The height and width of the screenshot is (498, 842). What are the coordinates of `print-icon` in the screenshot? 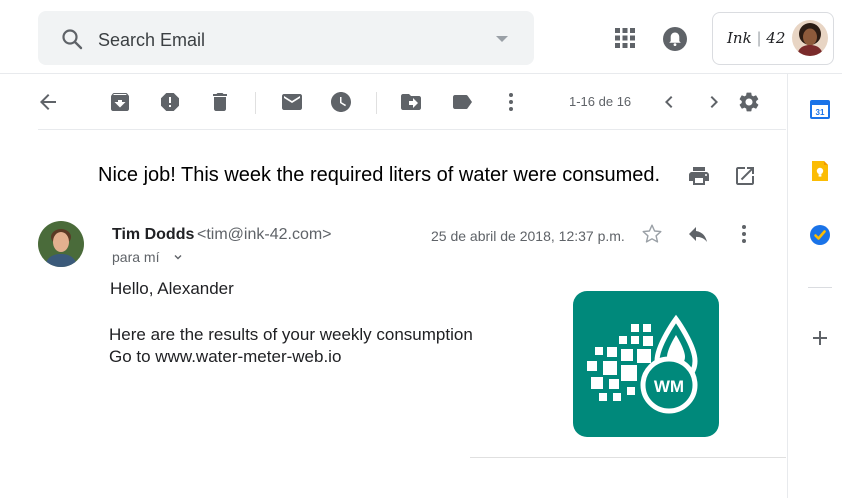 It's located at (699, 176).